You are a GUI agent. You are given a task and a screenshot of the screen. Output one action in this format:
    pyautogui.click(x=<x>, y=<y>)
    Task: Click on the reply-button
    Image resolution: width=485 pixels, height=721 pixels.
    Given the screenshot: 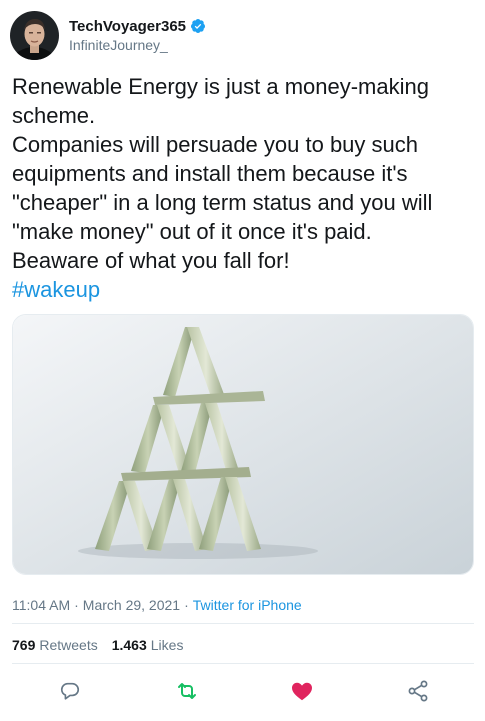 What is the action you would take?
    pyautogui.click(x=70, y=693)
    